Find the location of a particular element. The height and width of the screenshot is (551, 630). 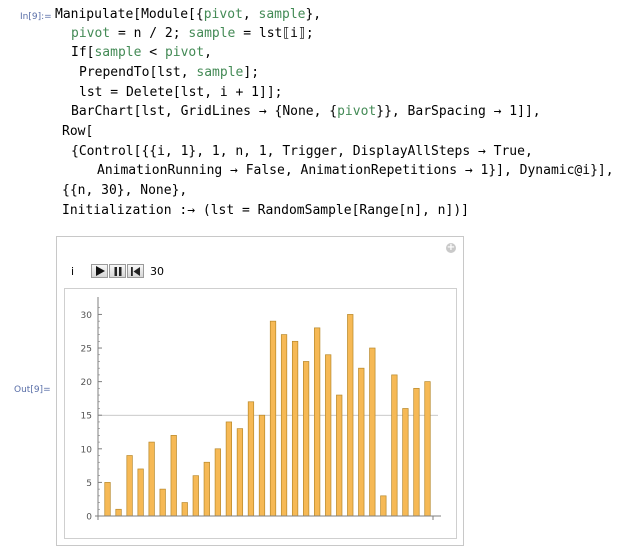

code-line: {{n, 30}, None}, is located at coordinates (124, 190).